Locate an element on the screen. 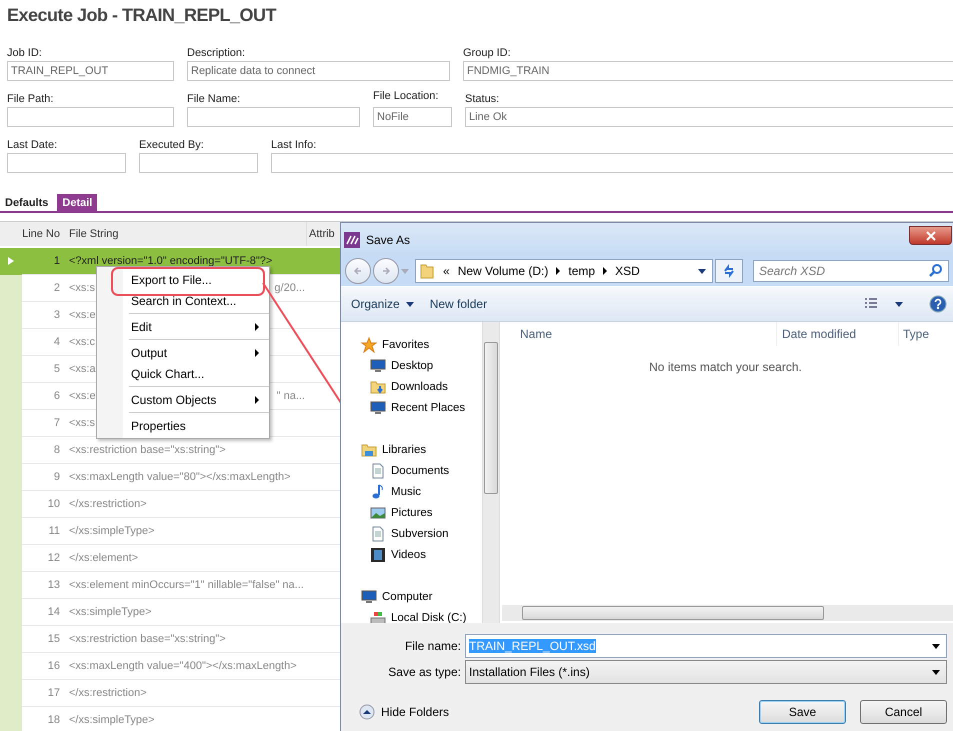 Image resolution: width=953 pixels, height=731 pixels. breadcrumb-item: « is located at coordinates (446, 271).